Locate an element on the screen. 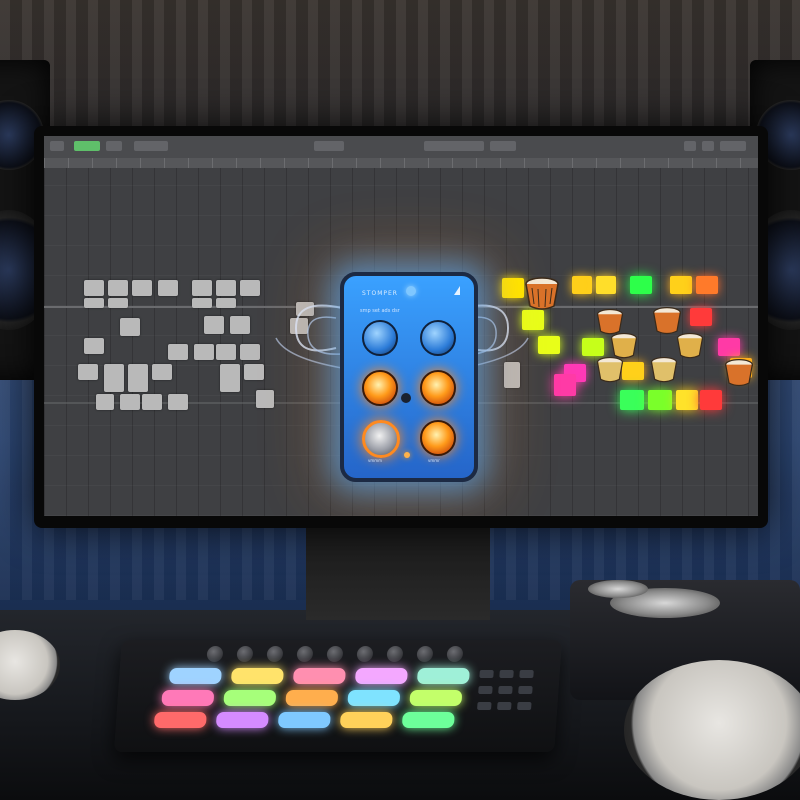  pad-controller is located at coordinates (338, 696).